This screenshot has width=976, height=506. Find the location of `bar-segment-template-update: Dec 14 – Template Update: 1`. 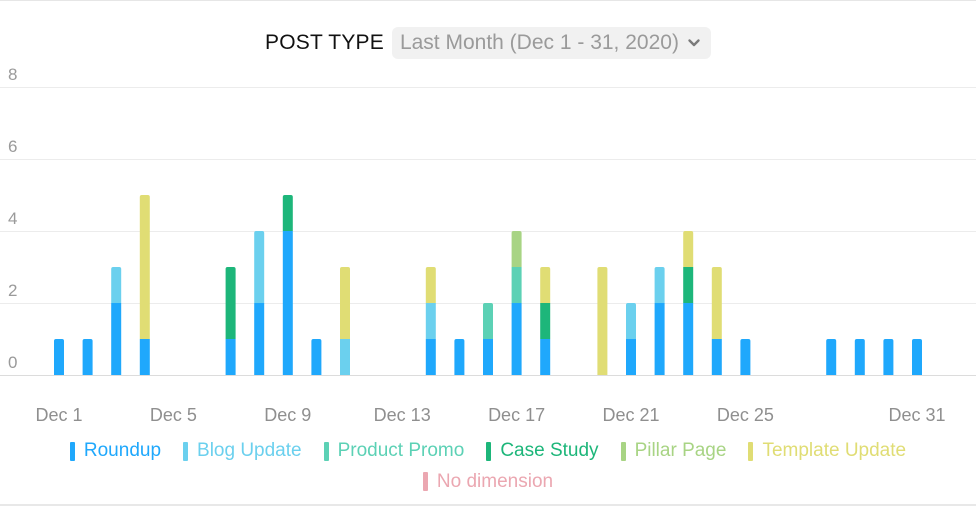

bar-segment-template-update: Dec 14 – Template Update: 1 is located at coordinates (430, 285).